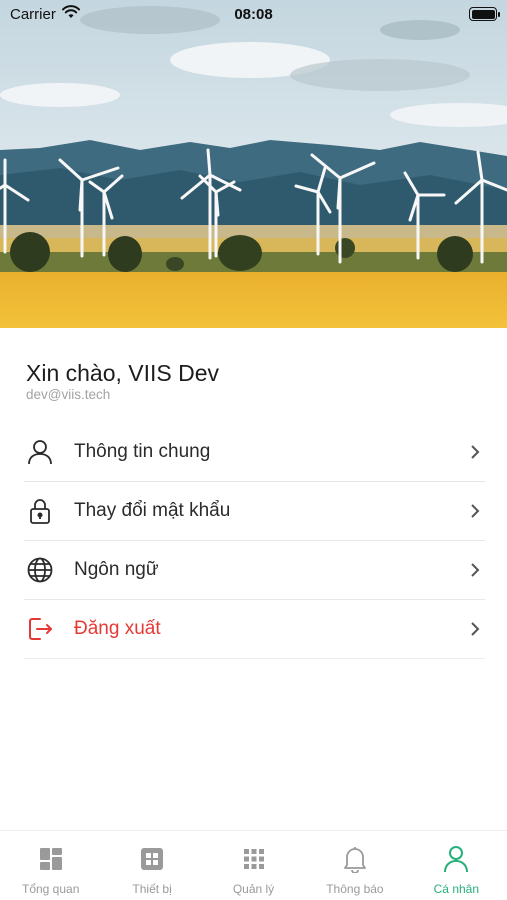 This screenshot has height=900, width=507. What do you see at coordinates (40, 452) in the screenshot?
I see `user-icon` at bounding box center [40, 452].